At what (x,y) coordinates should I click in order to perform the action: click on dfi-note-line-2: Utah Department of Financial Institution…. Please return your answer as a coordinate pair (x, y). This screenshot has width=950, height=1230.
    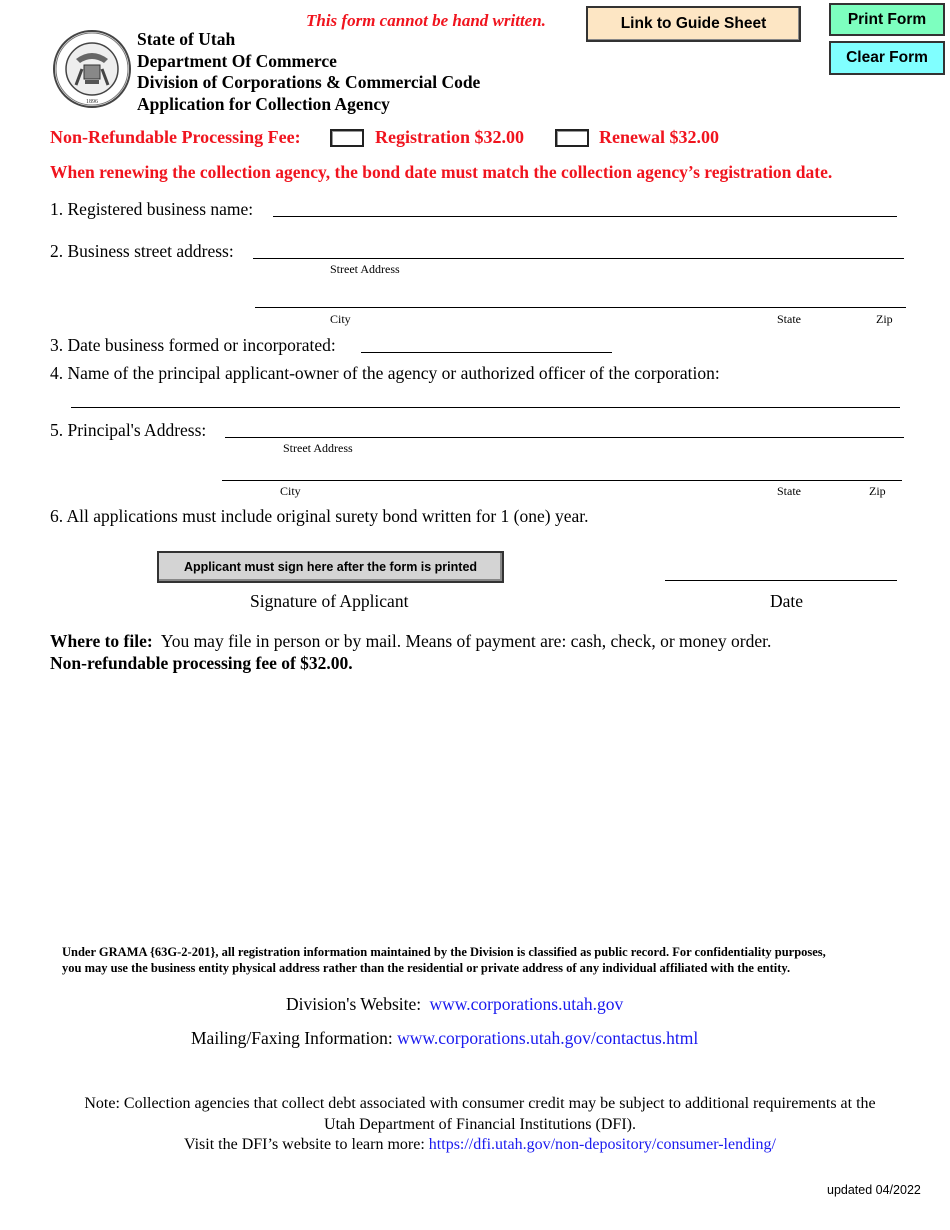
    Looking at the image, I should click on (480, 1124).